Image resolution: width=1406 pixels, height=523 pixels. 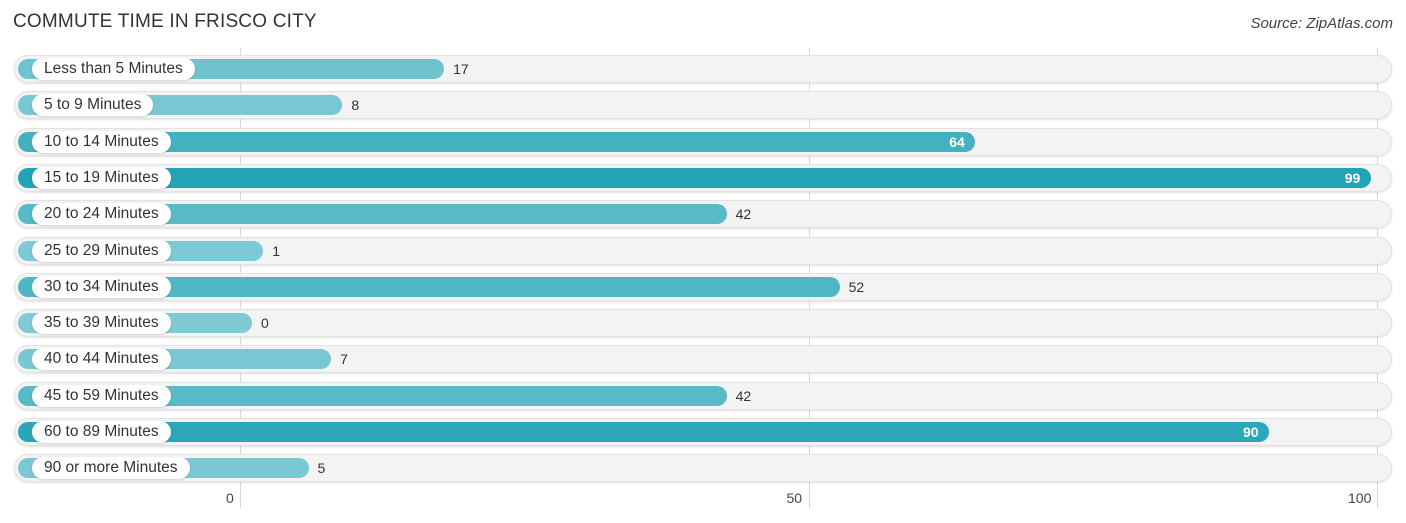 I want to click on bar-row: 60 to 89 Minutes 90, so click(x=703, y=432).